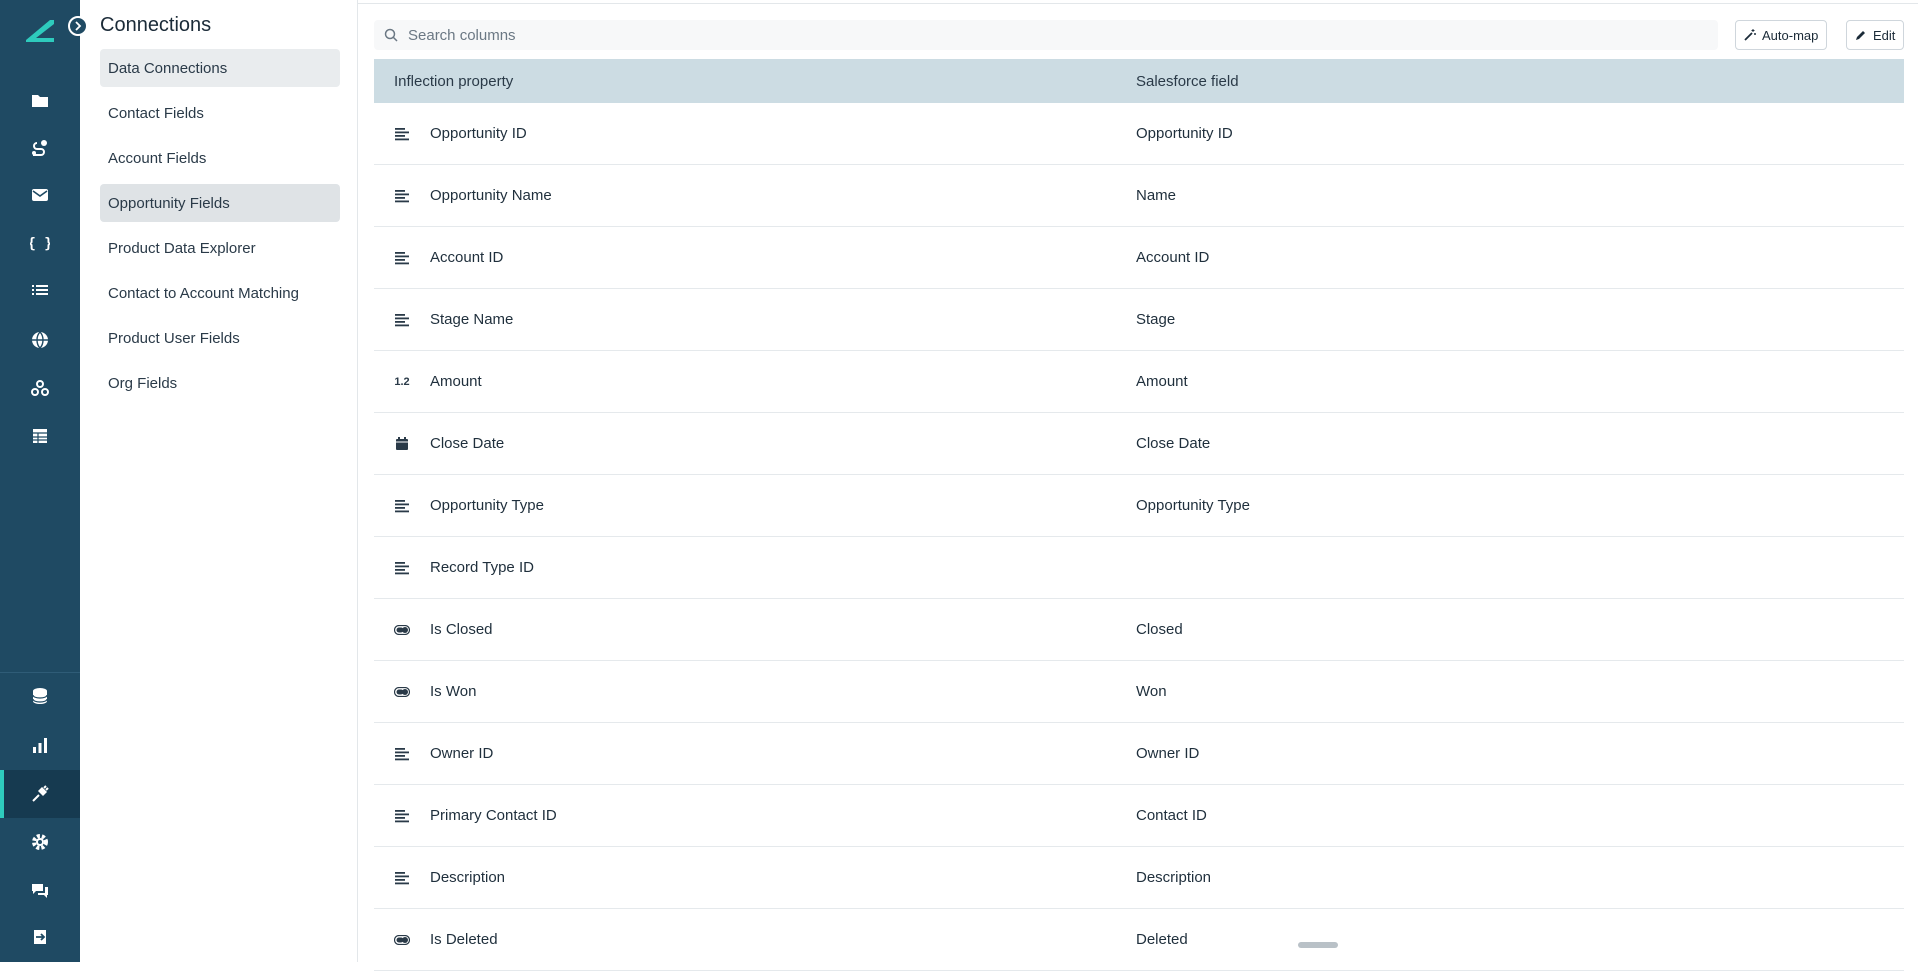  What do you see at coordinates (220, 383) in the screenshot?
I see `subnav-item-org-fields: Org Fields` at bounding box center [220, 383].